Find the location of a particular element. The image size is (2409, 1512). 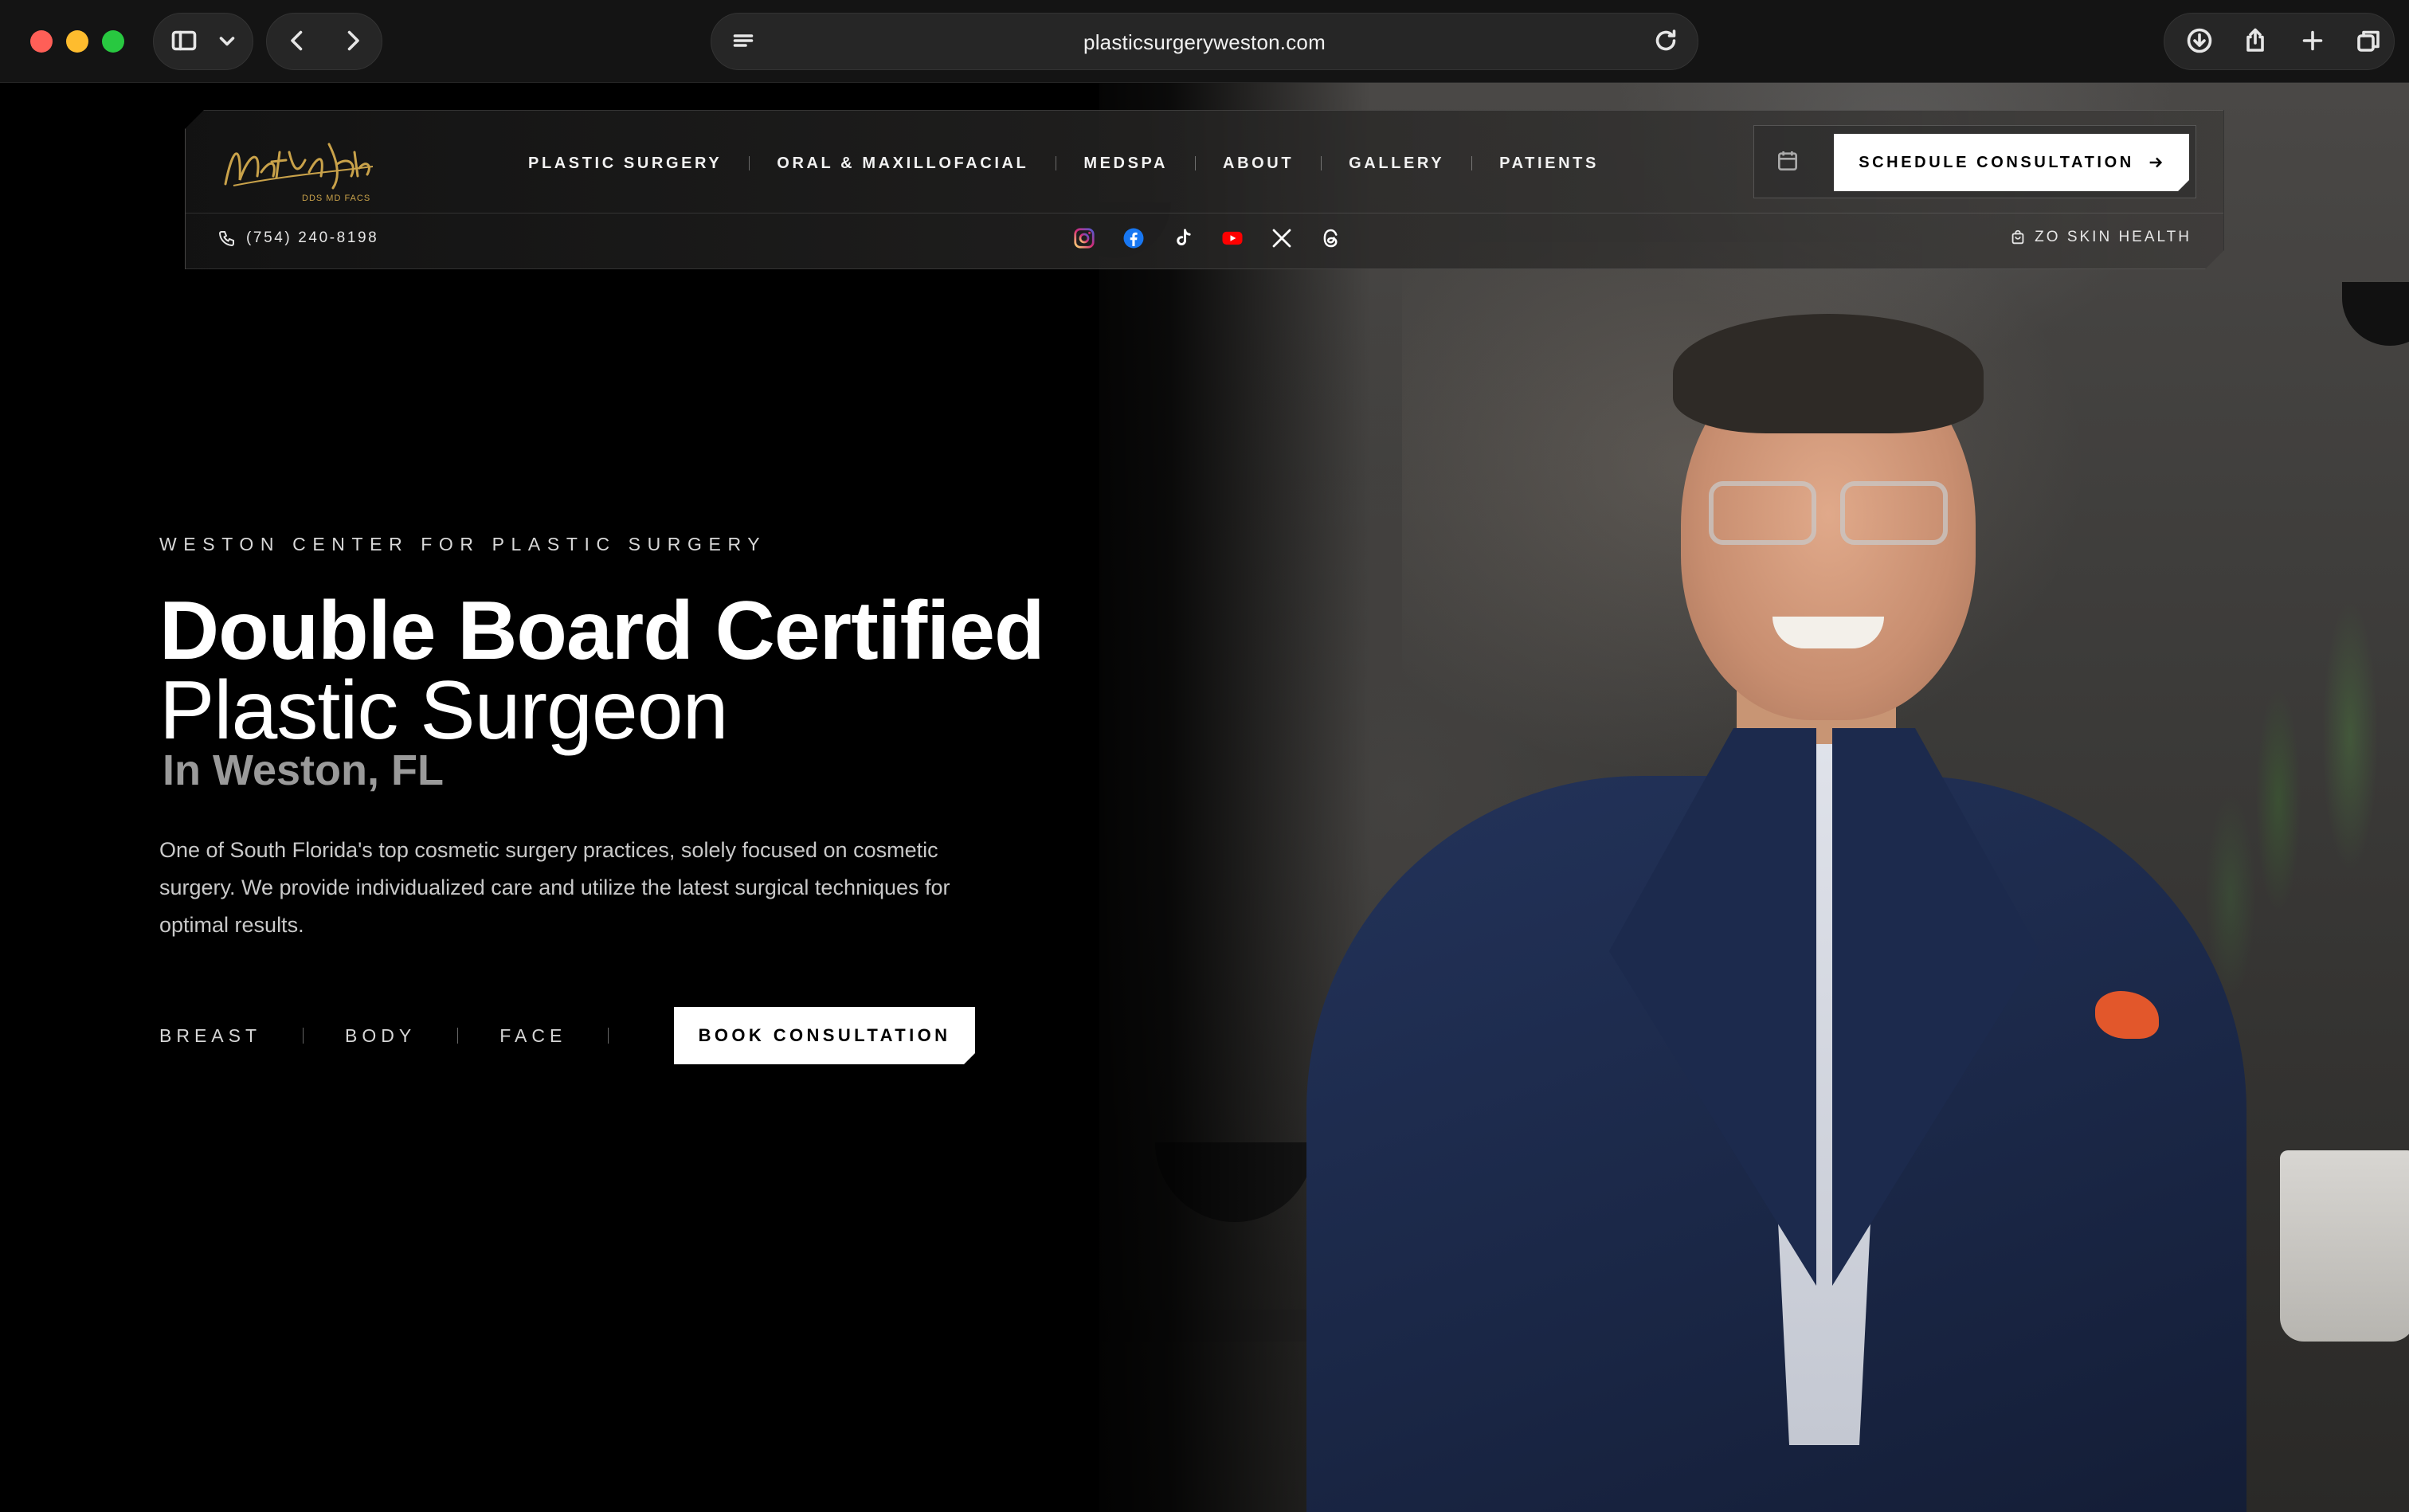

share-icon is located at coordinates (2255, 41).